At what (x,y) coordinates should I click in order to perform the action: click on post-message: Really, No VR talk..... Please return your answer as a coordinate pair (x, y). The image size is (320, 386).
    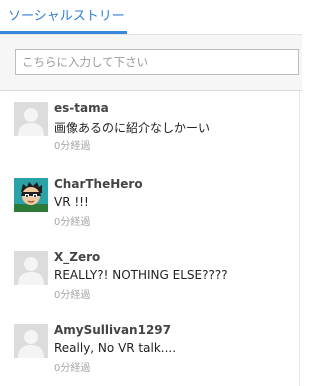
    Looking at the image, I should click on (115, 348).